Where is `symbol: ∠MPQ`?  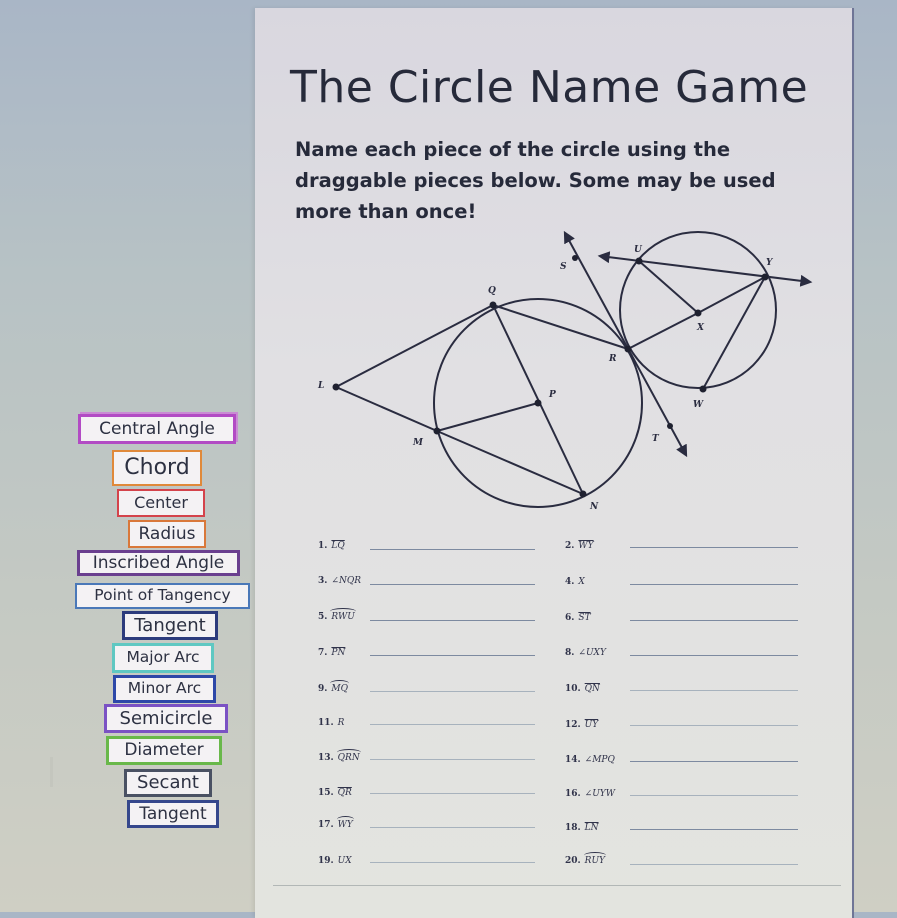
symbol: ∠MPQ is located at coordinates (599, 760).